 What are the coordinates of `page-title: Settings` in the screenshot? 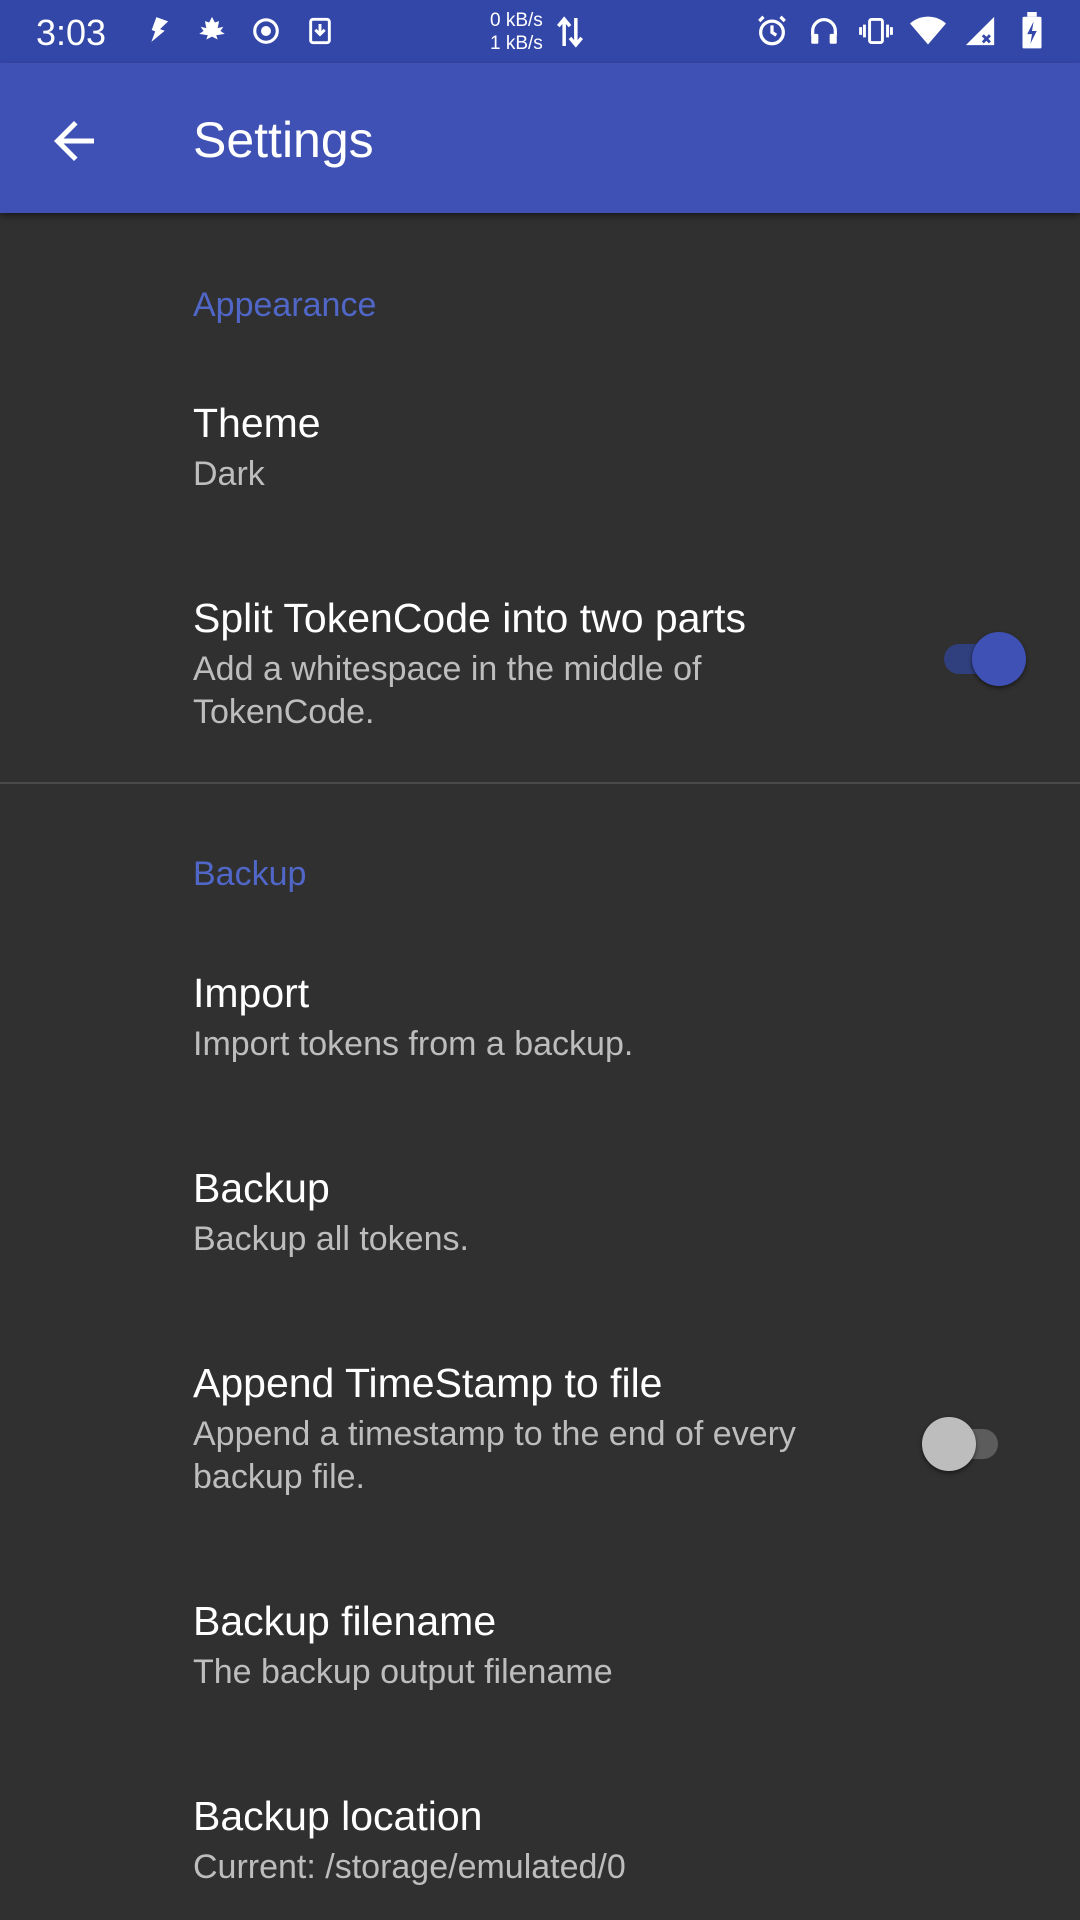 It's located at (283, 140).